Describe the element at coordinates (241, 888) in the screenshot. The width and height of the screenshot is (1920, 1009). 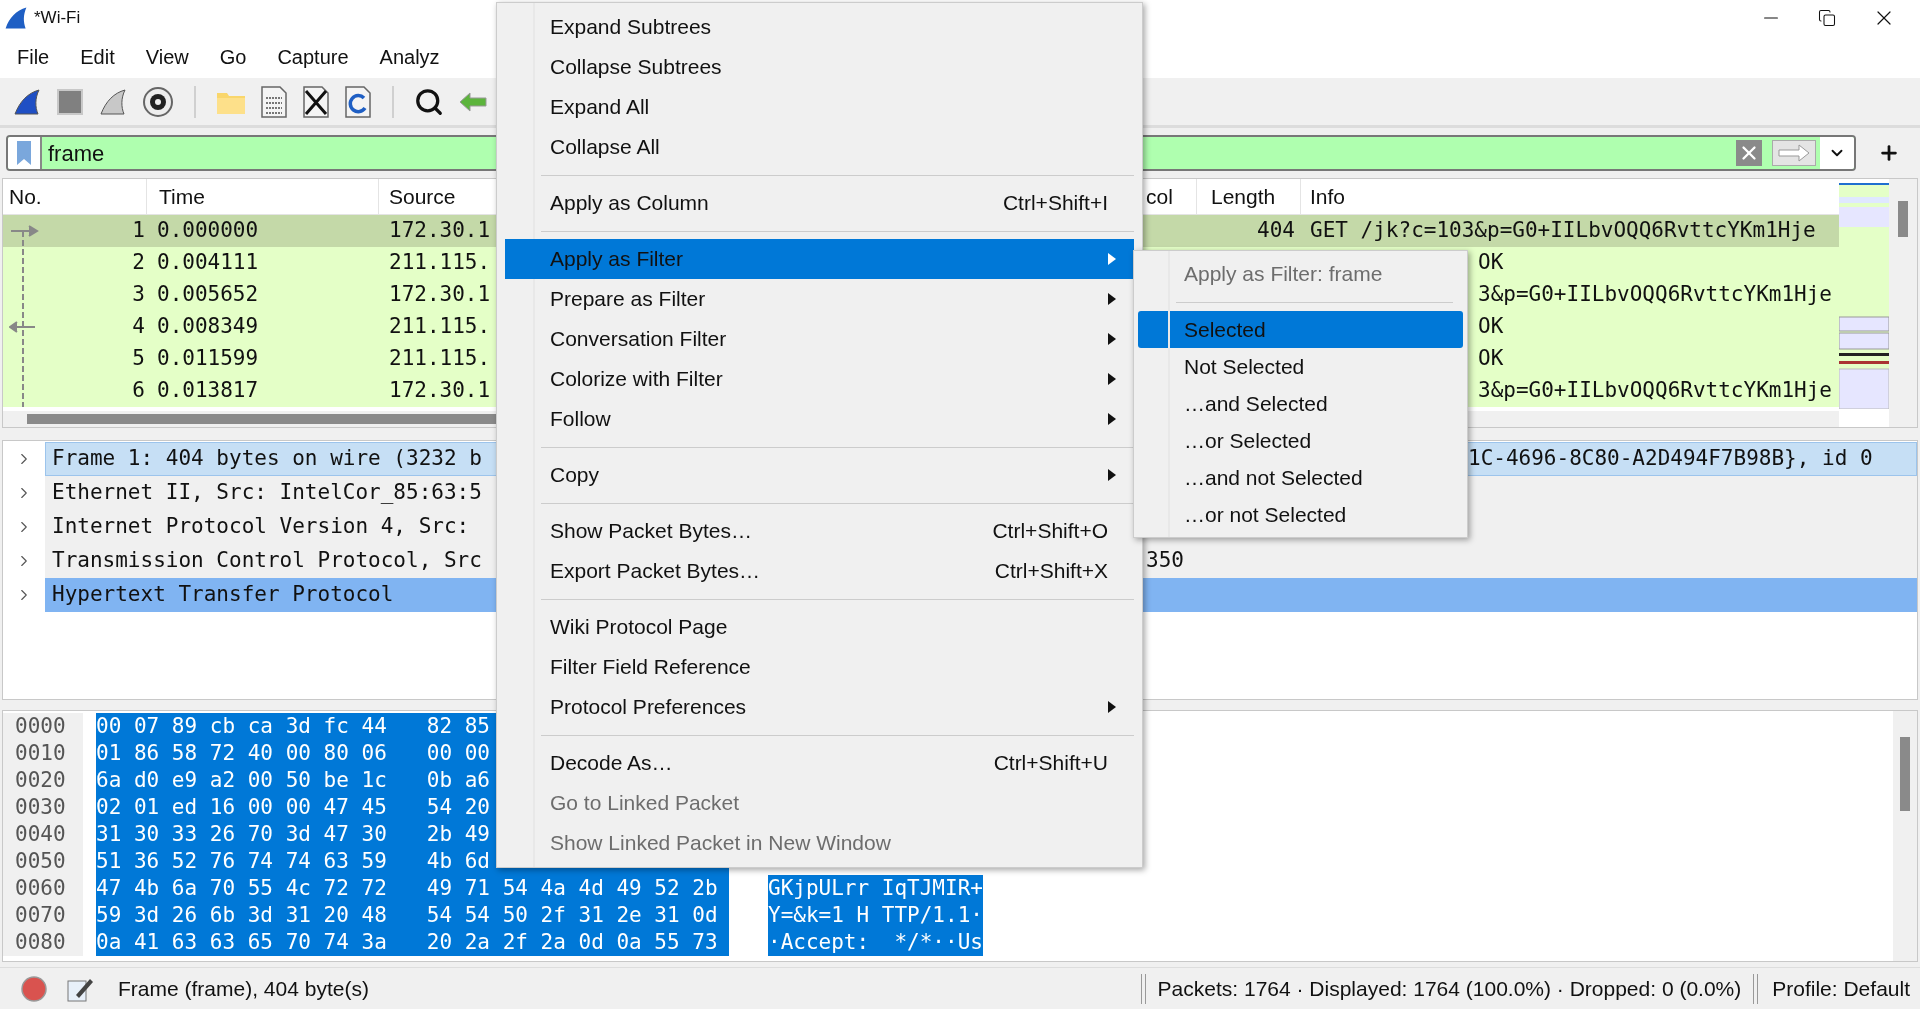
I see `hex-bytes: 47 4b 6a 70 55 4c 72 72` at that location.